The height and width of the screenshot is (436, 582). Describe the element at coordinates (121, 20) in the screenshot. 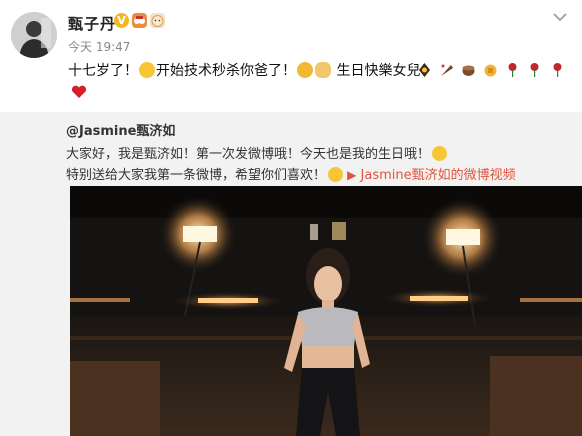

I see `verified-badge-icon: V` at that location.